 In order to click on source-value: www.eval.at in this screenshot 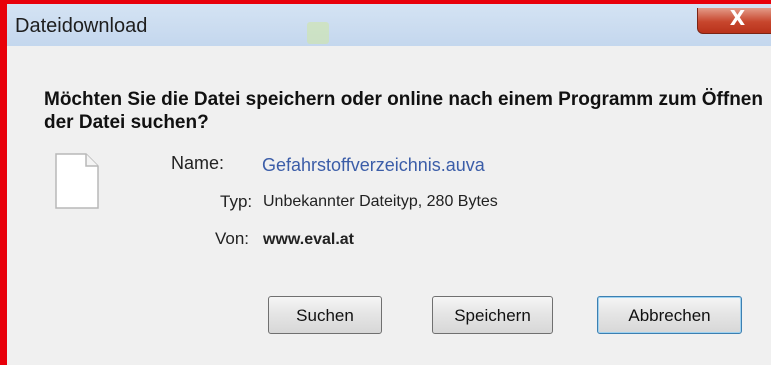, I will do `click(308, 239)`.